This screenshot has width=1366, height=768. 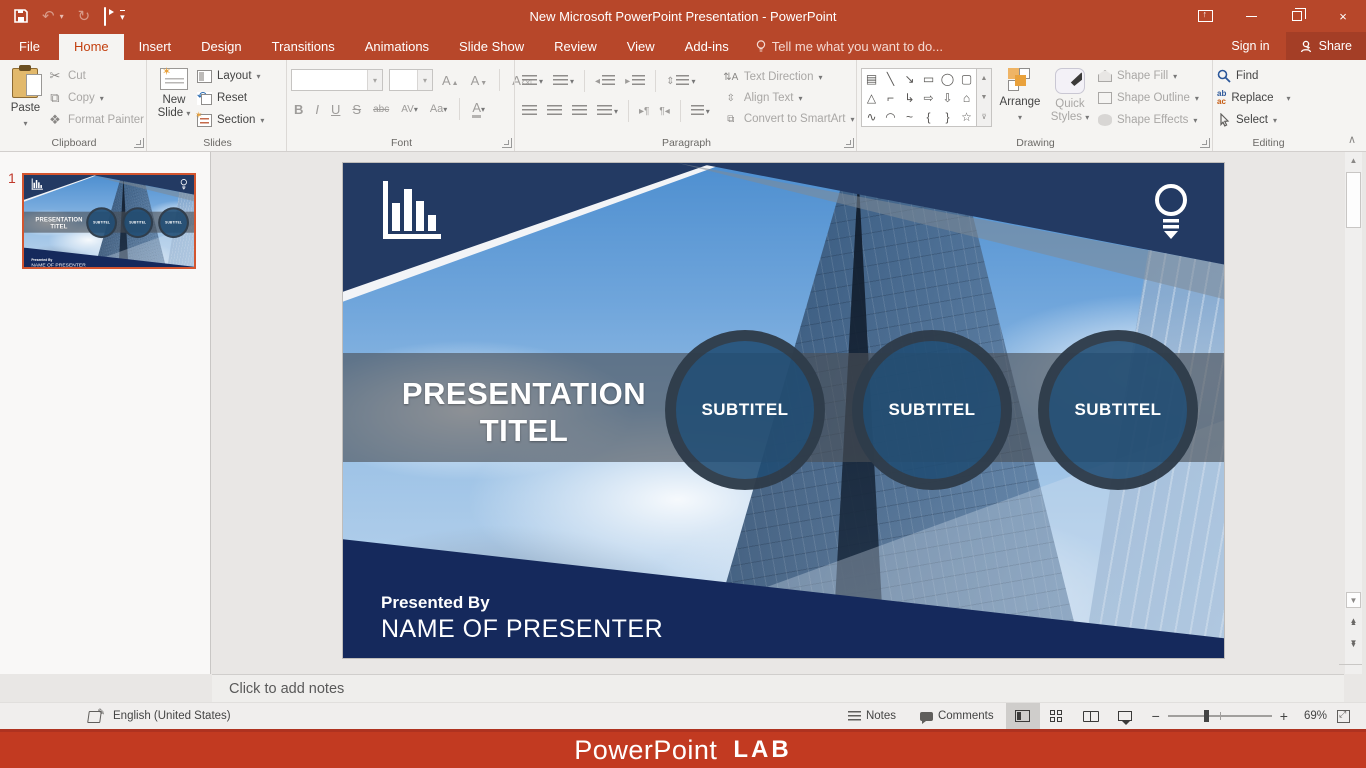 What do you see at coordinates (890, 116) in the screenshot?
I see `shape-arc-icon: ◠` at bounding box center [890, 116].